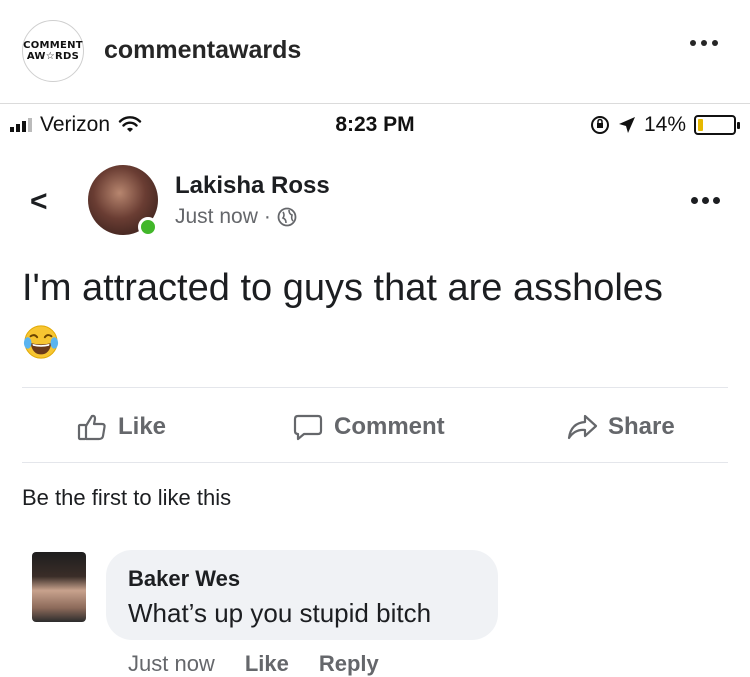 The image size is (750, 677). I want to click on share-label: Share, so click(641, 426).